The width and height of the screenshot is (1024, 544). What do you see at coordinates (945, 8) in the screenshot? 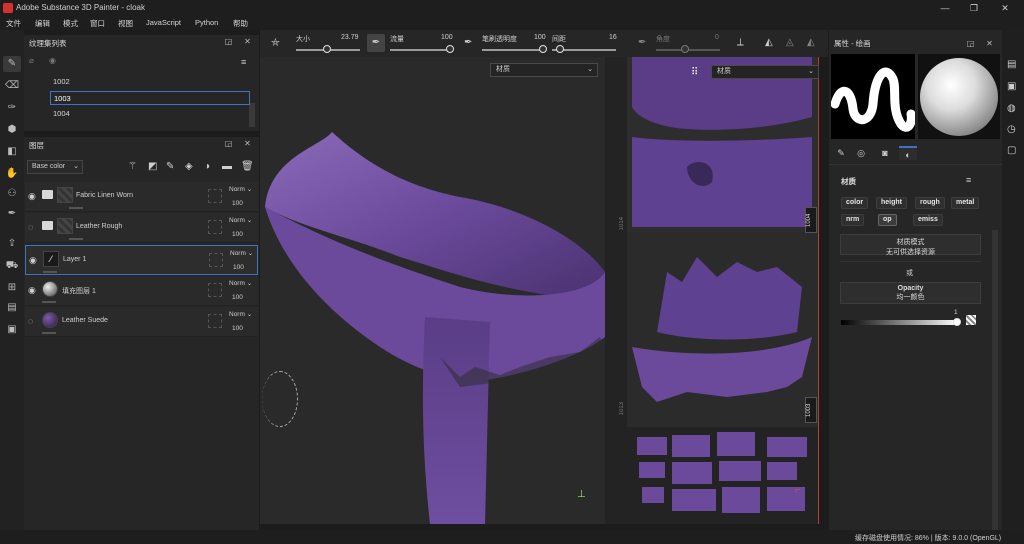
I see `minimize-button: —` at bounding box center [945, 8].